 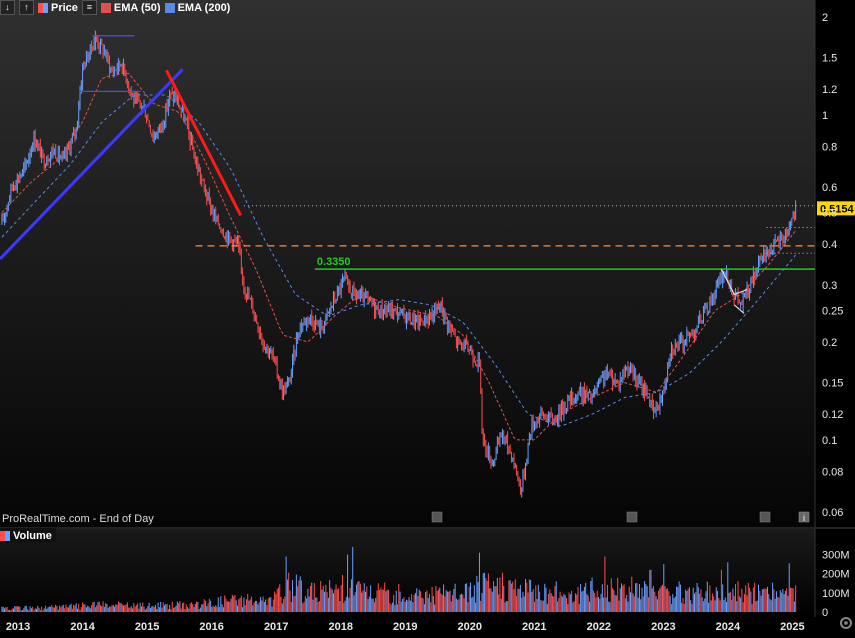 I want to click on x-tick-label: 2013, so click(x=18, y=627).